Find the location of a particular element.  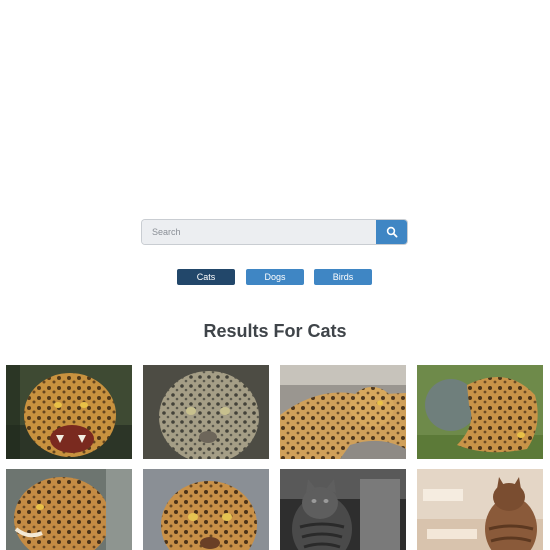

search-button is located at coordinates (391, 232).